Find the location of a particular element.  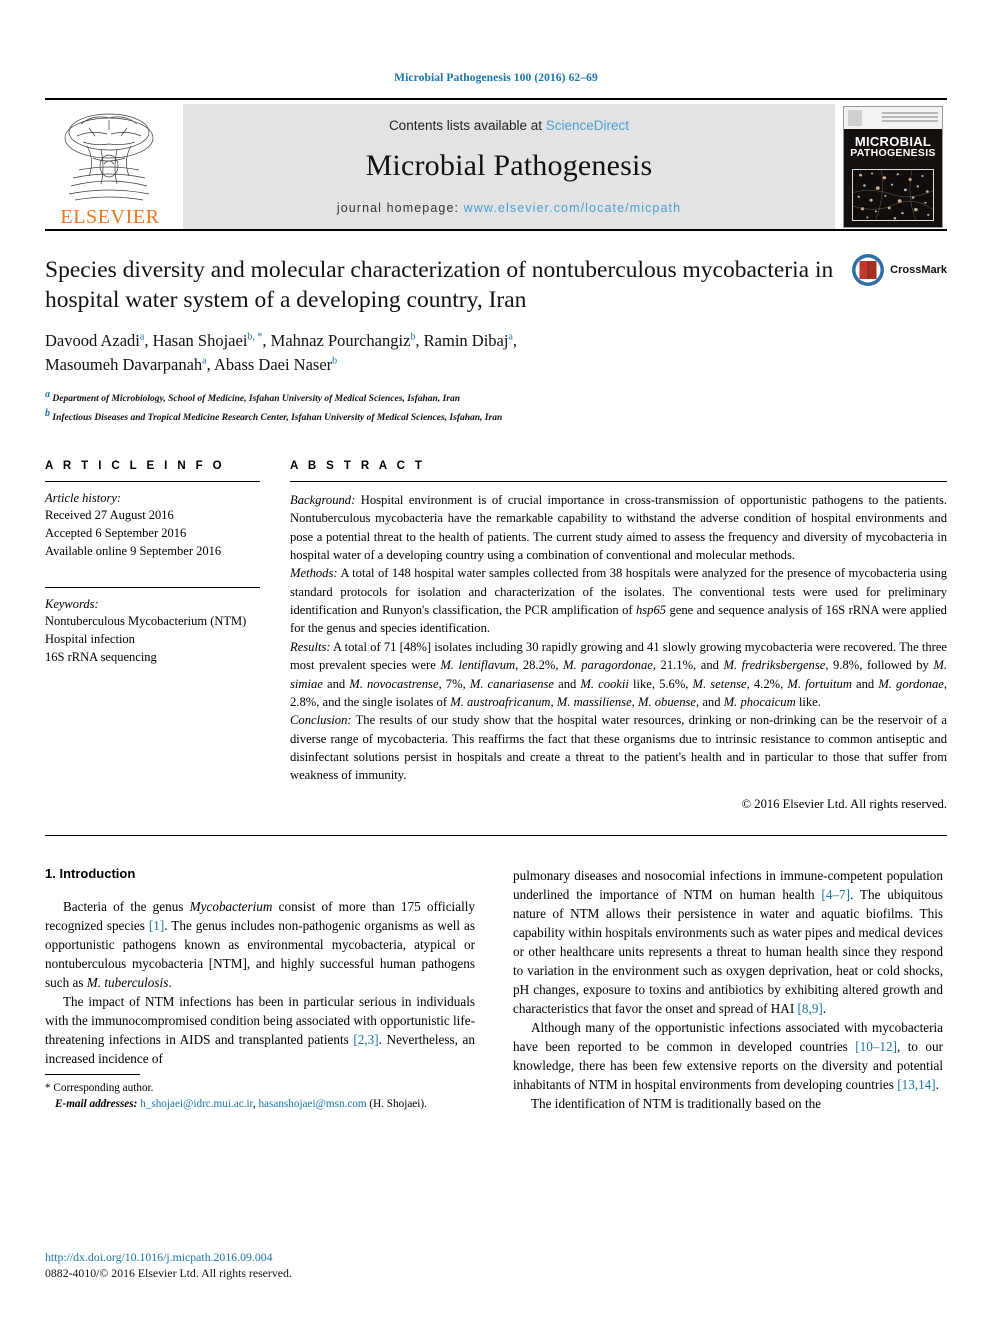

cover-title-line-1: MICROBIAL is located at coordinates (893, 141).